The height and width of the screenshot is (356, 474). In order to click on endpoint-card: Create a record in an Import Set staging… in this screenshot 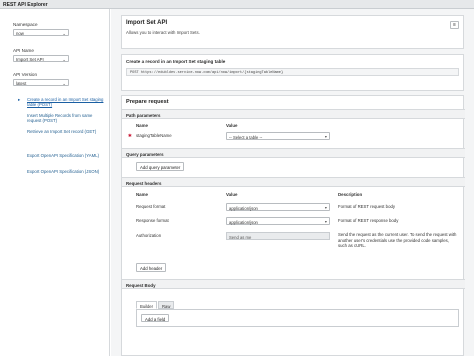, I will do `click(292, 72)`.